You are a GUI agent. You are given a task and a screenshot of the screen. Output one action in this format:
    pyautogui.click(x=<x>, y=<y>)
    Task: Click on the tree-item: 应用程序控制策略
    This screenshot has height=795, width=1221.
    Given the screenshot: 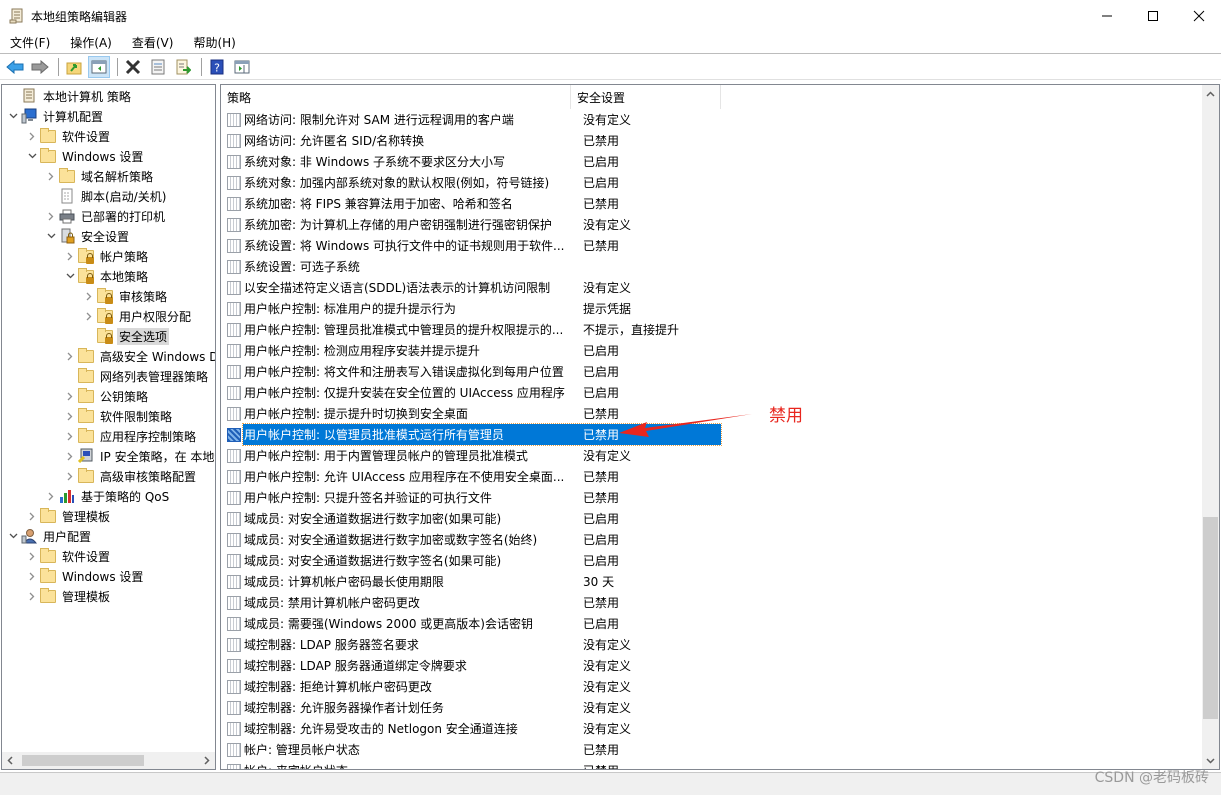 What is the action you would take?
    pyautogui.click(x=130, y=436)
    